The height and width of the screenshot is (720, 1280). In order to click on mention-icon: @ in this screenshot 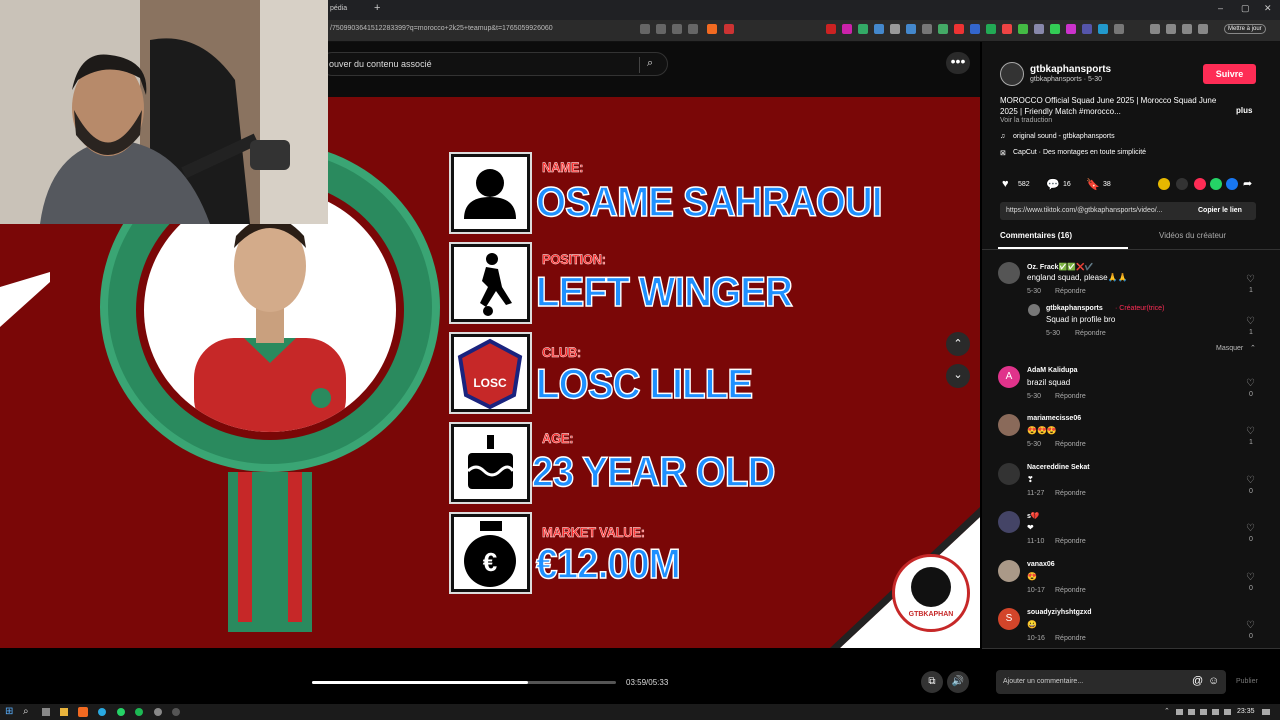, I will do `click(1197, 681)`.